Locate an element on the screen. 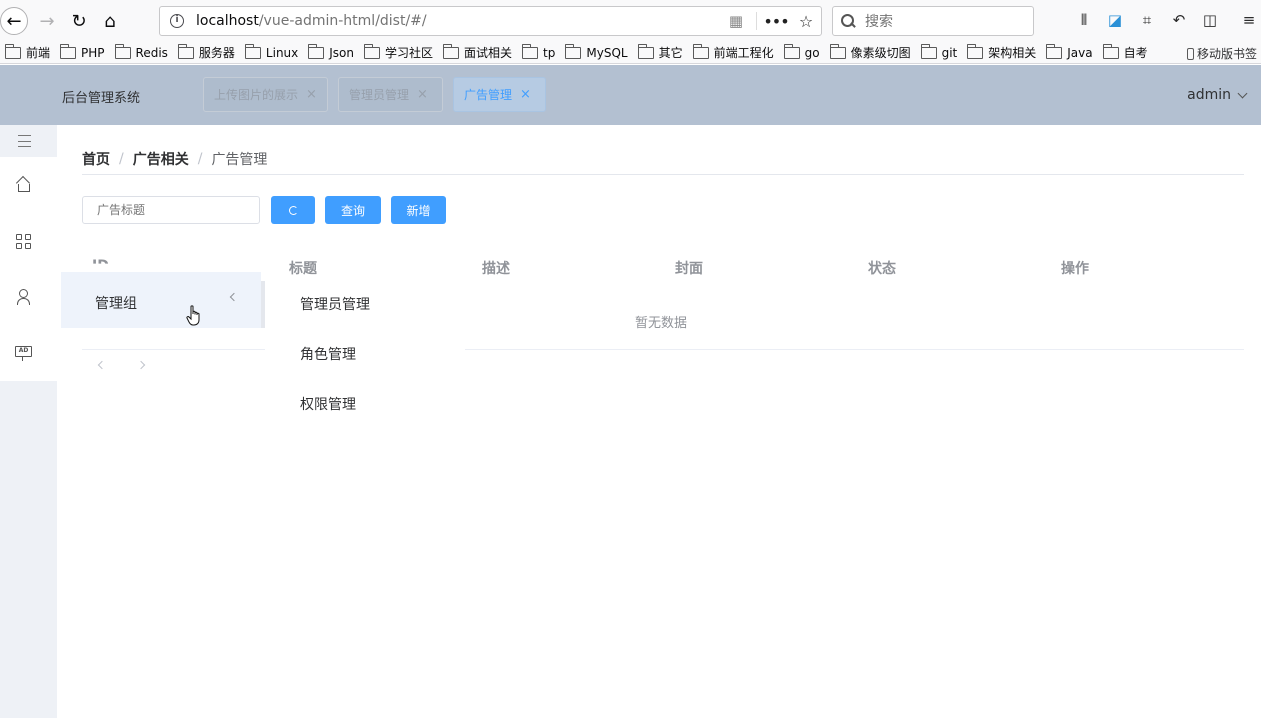 Image resolution: width=1261 pixels, height=718 pixels. extension-icon: ◪ is located at coordinates (1115, 21).